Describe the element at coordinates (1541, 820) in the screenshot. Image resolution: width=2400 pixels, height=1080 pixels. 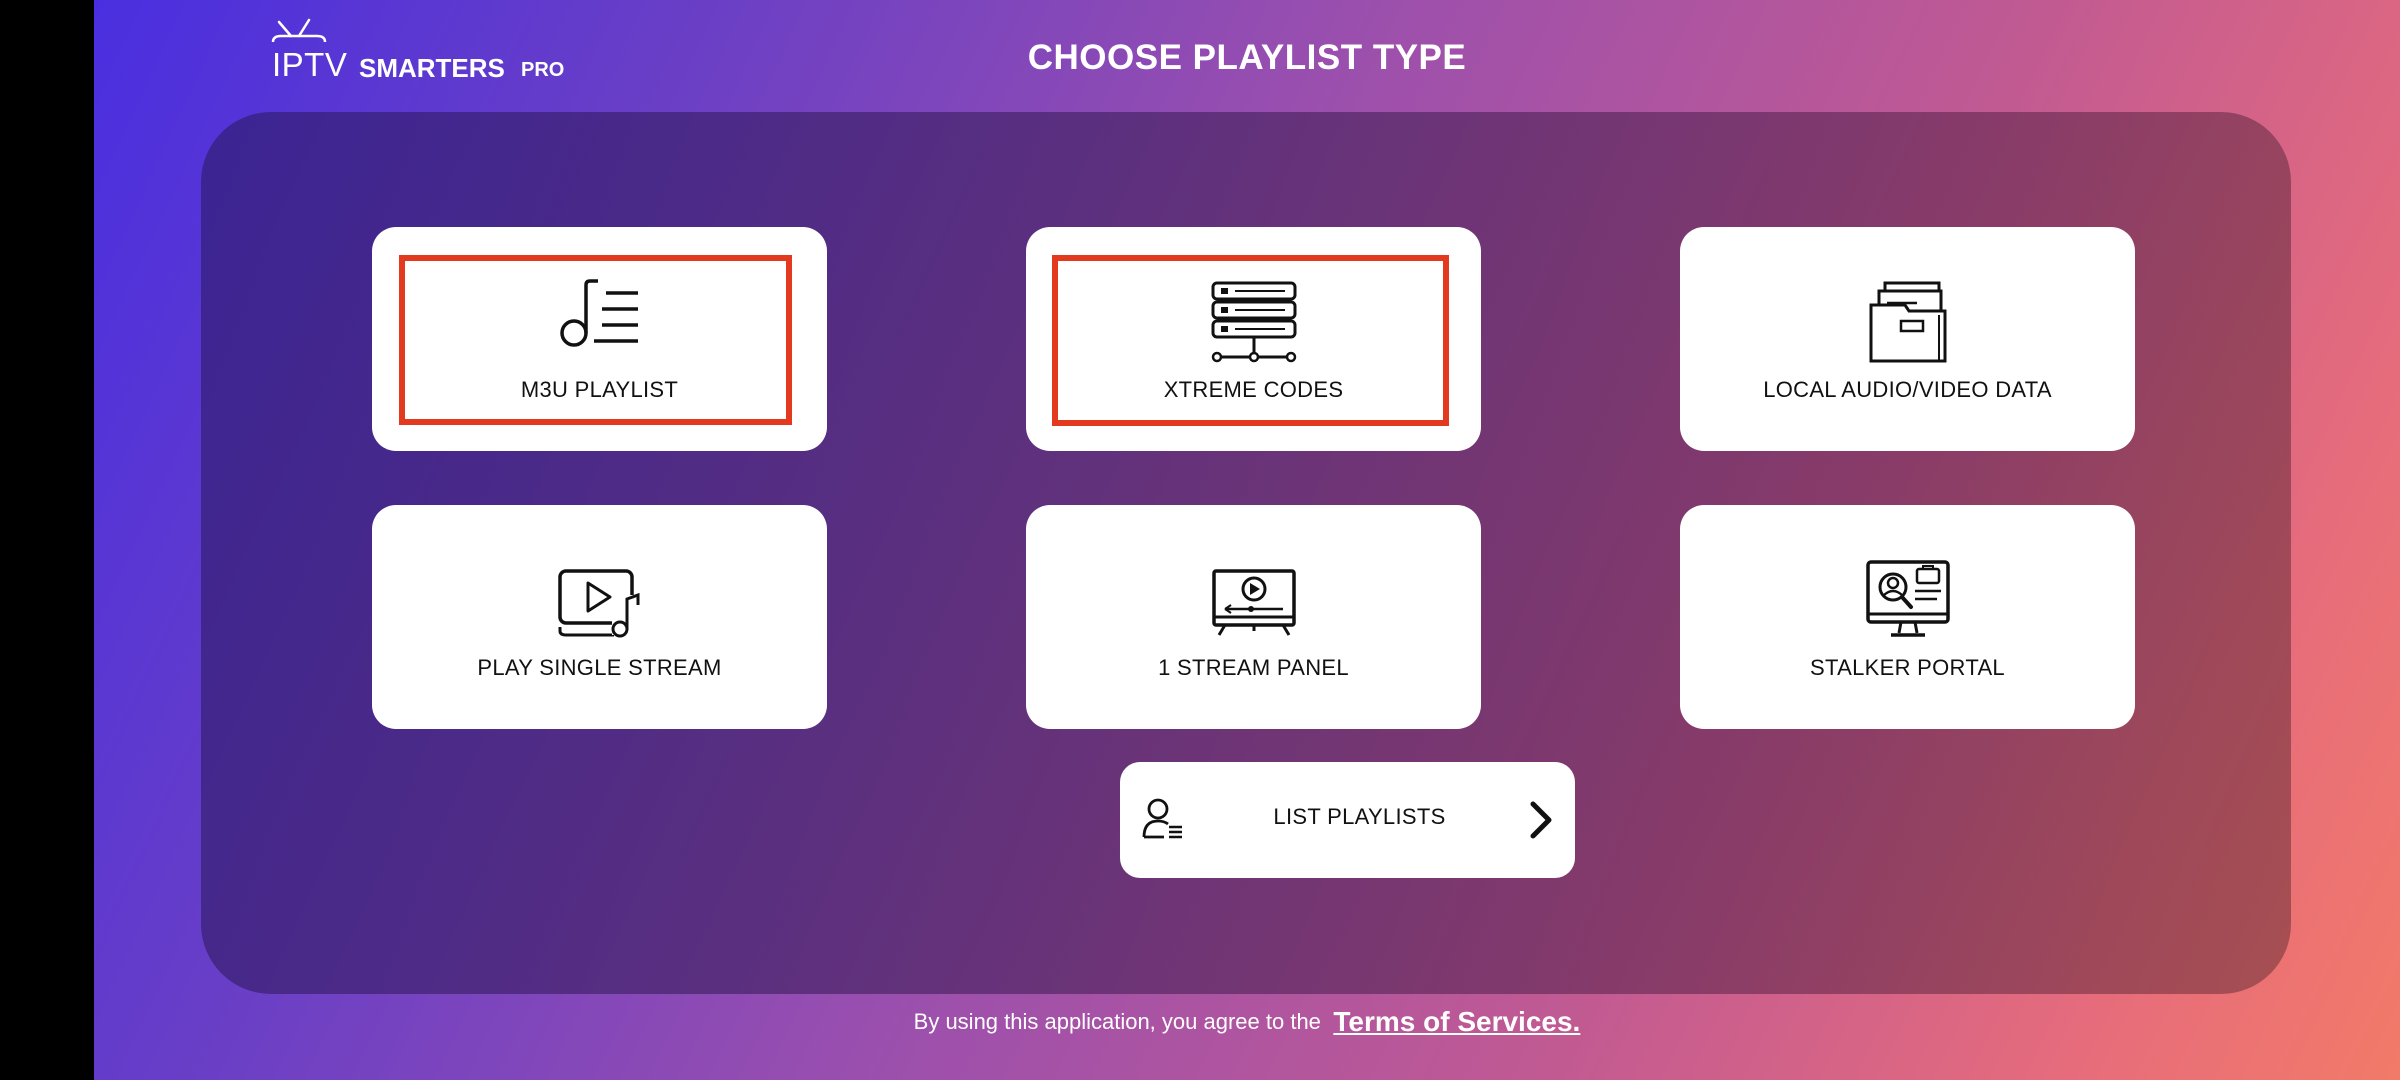
I see `chevron-right-icon` at that location.